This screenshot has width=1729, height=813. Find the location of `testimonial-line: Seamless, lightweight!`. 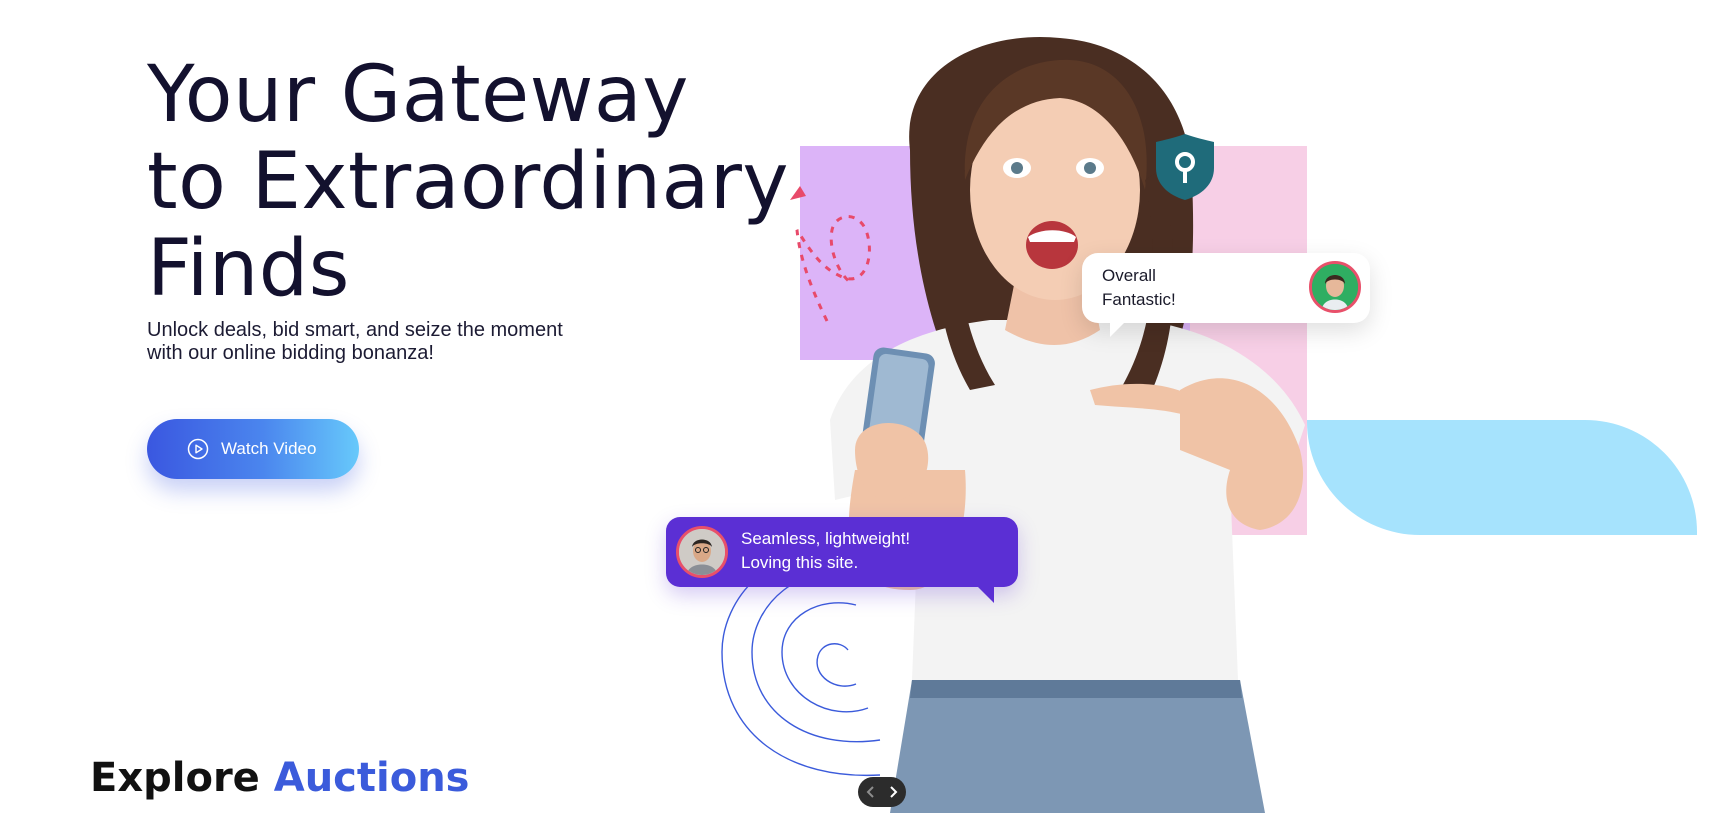

testimonial-line: Seamless, lightweight! is located at coordinates (826, 538).